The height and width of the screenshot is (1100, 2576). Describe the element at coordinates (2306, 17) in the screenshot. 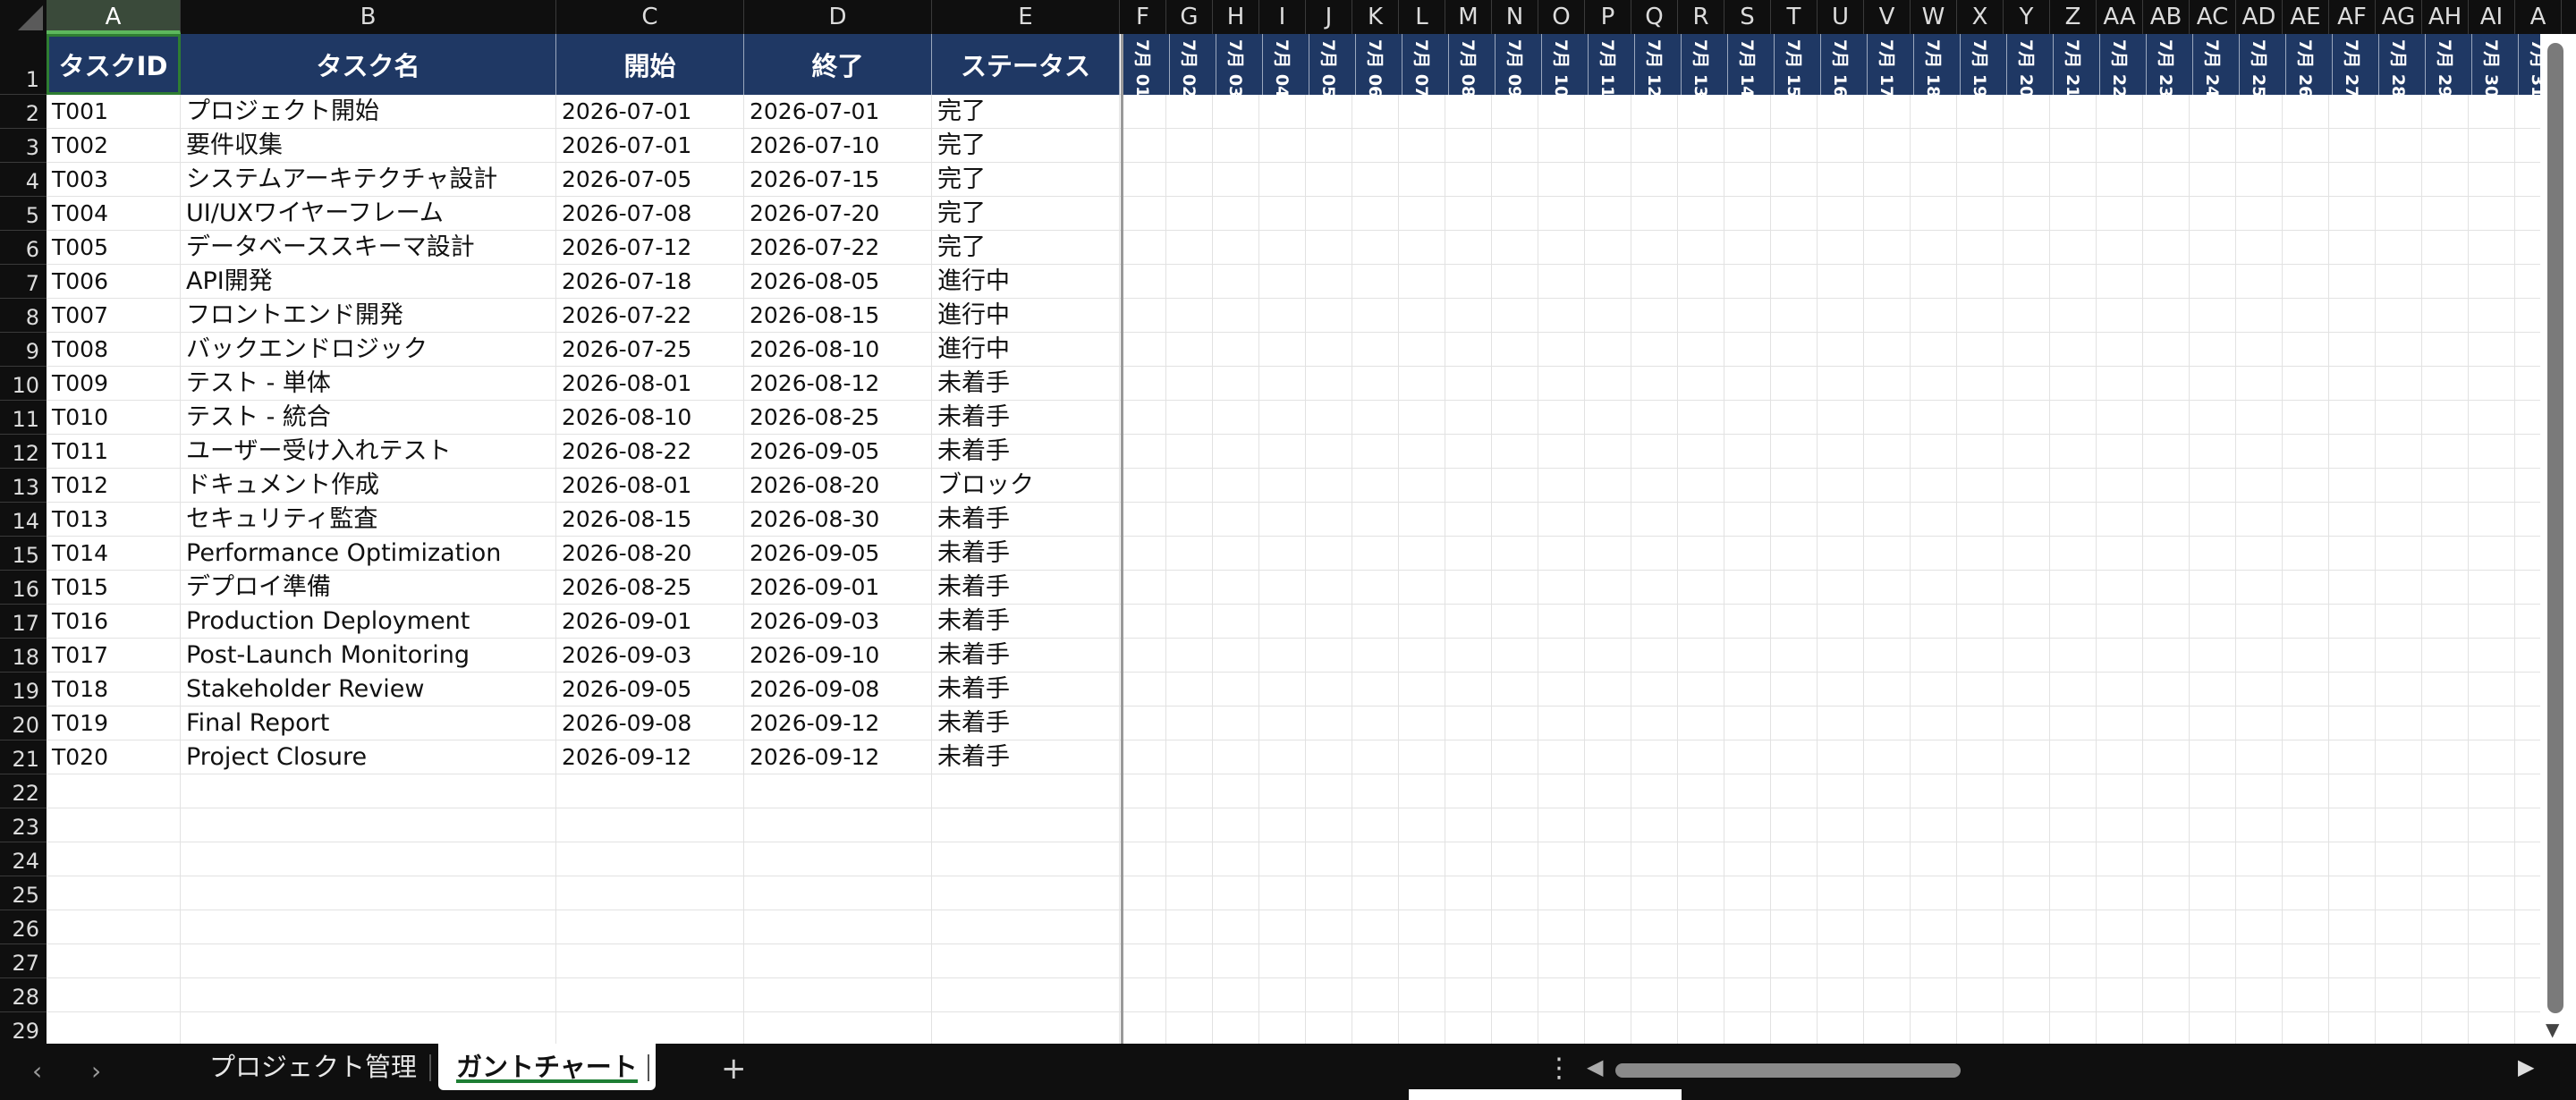

I see `column-header-ae: AE` at that location.